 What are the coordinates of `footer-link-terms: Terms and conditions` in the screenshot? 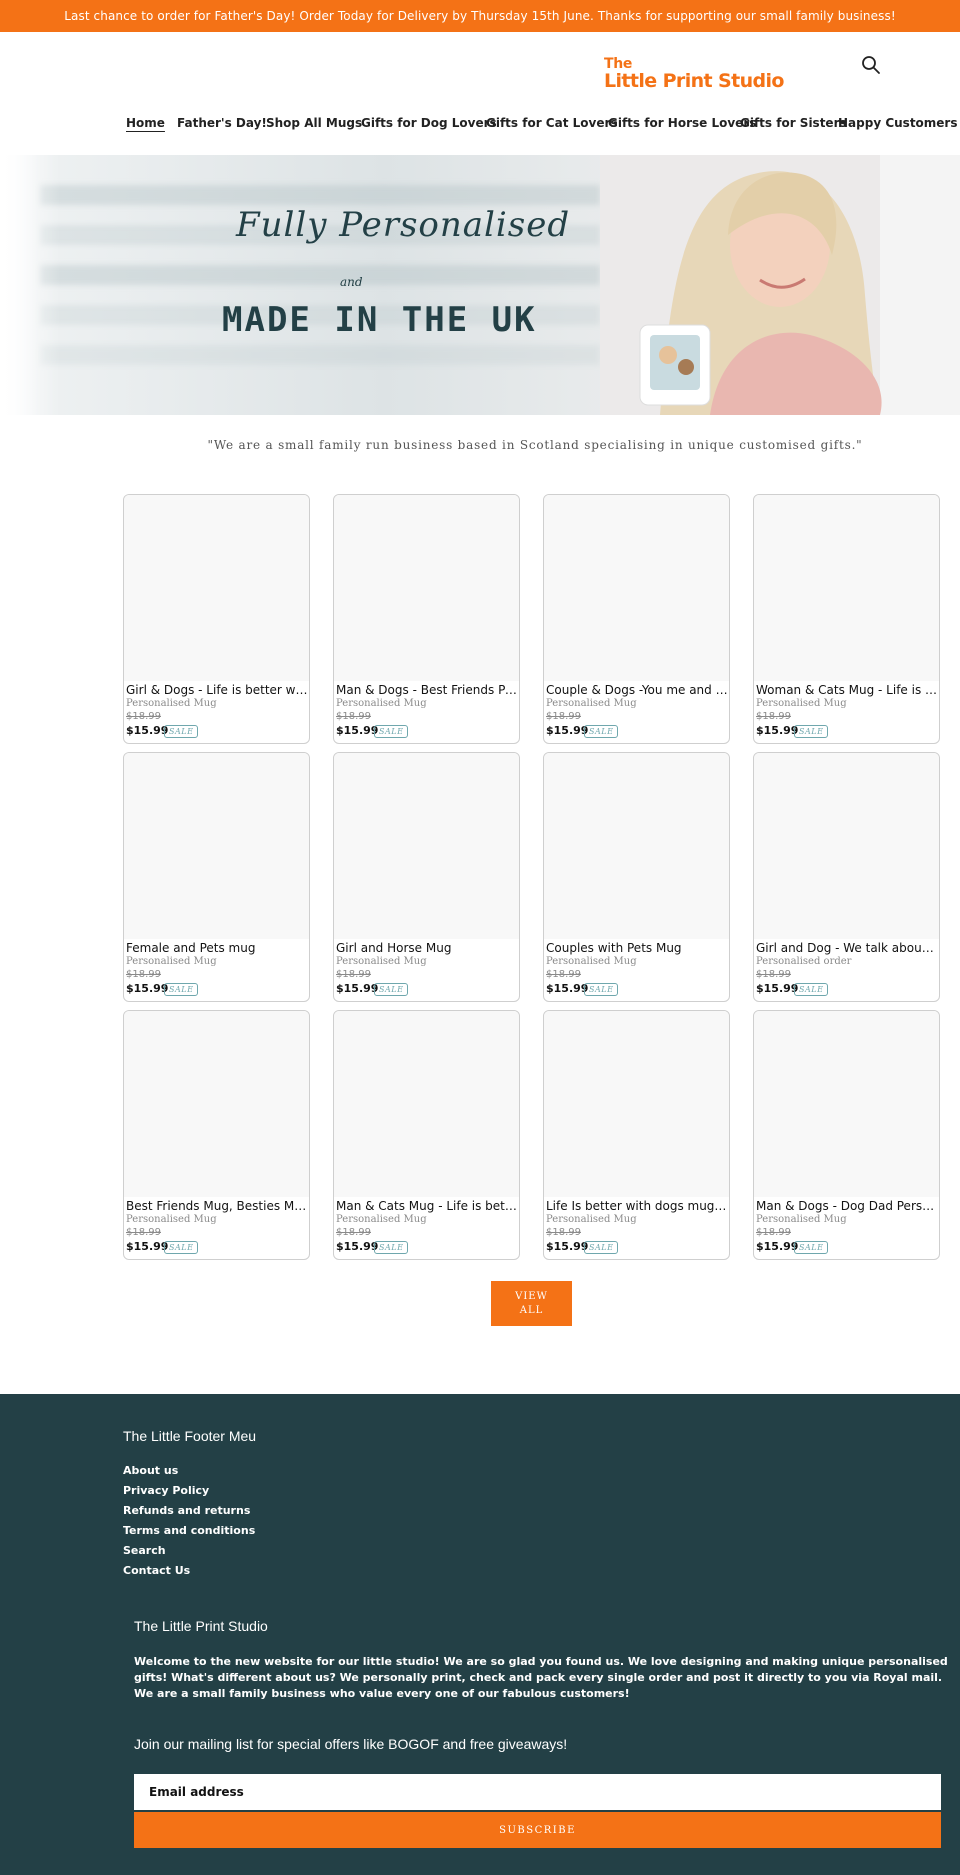 It's located at (189, 1530).